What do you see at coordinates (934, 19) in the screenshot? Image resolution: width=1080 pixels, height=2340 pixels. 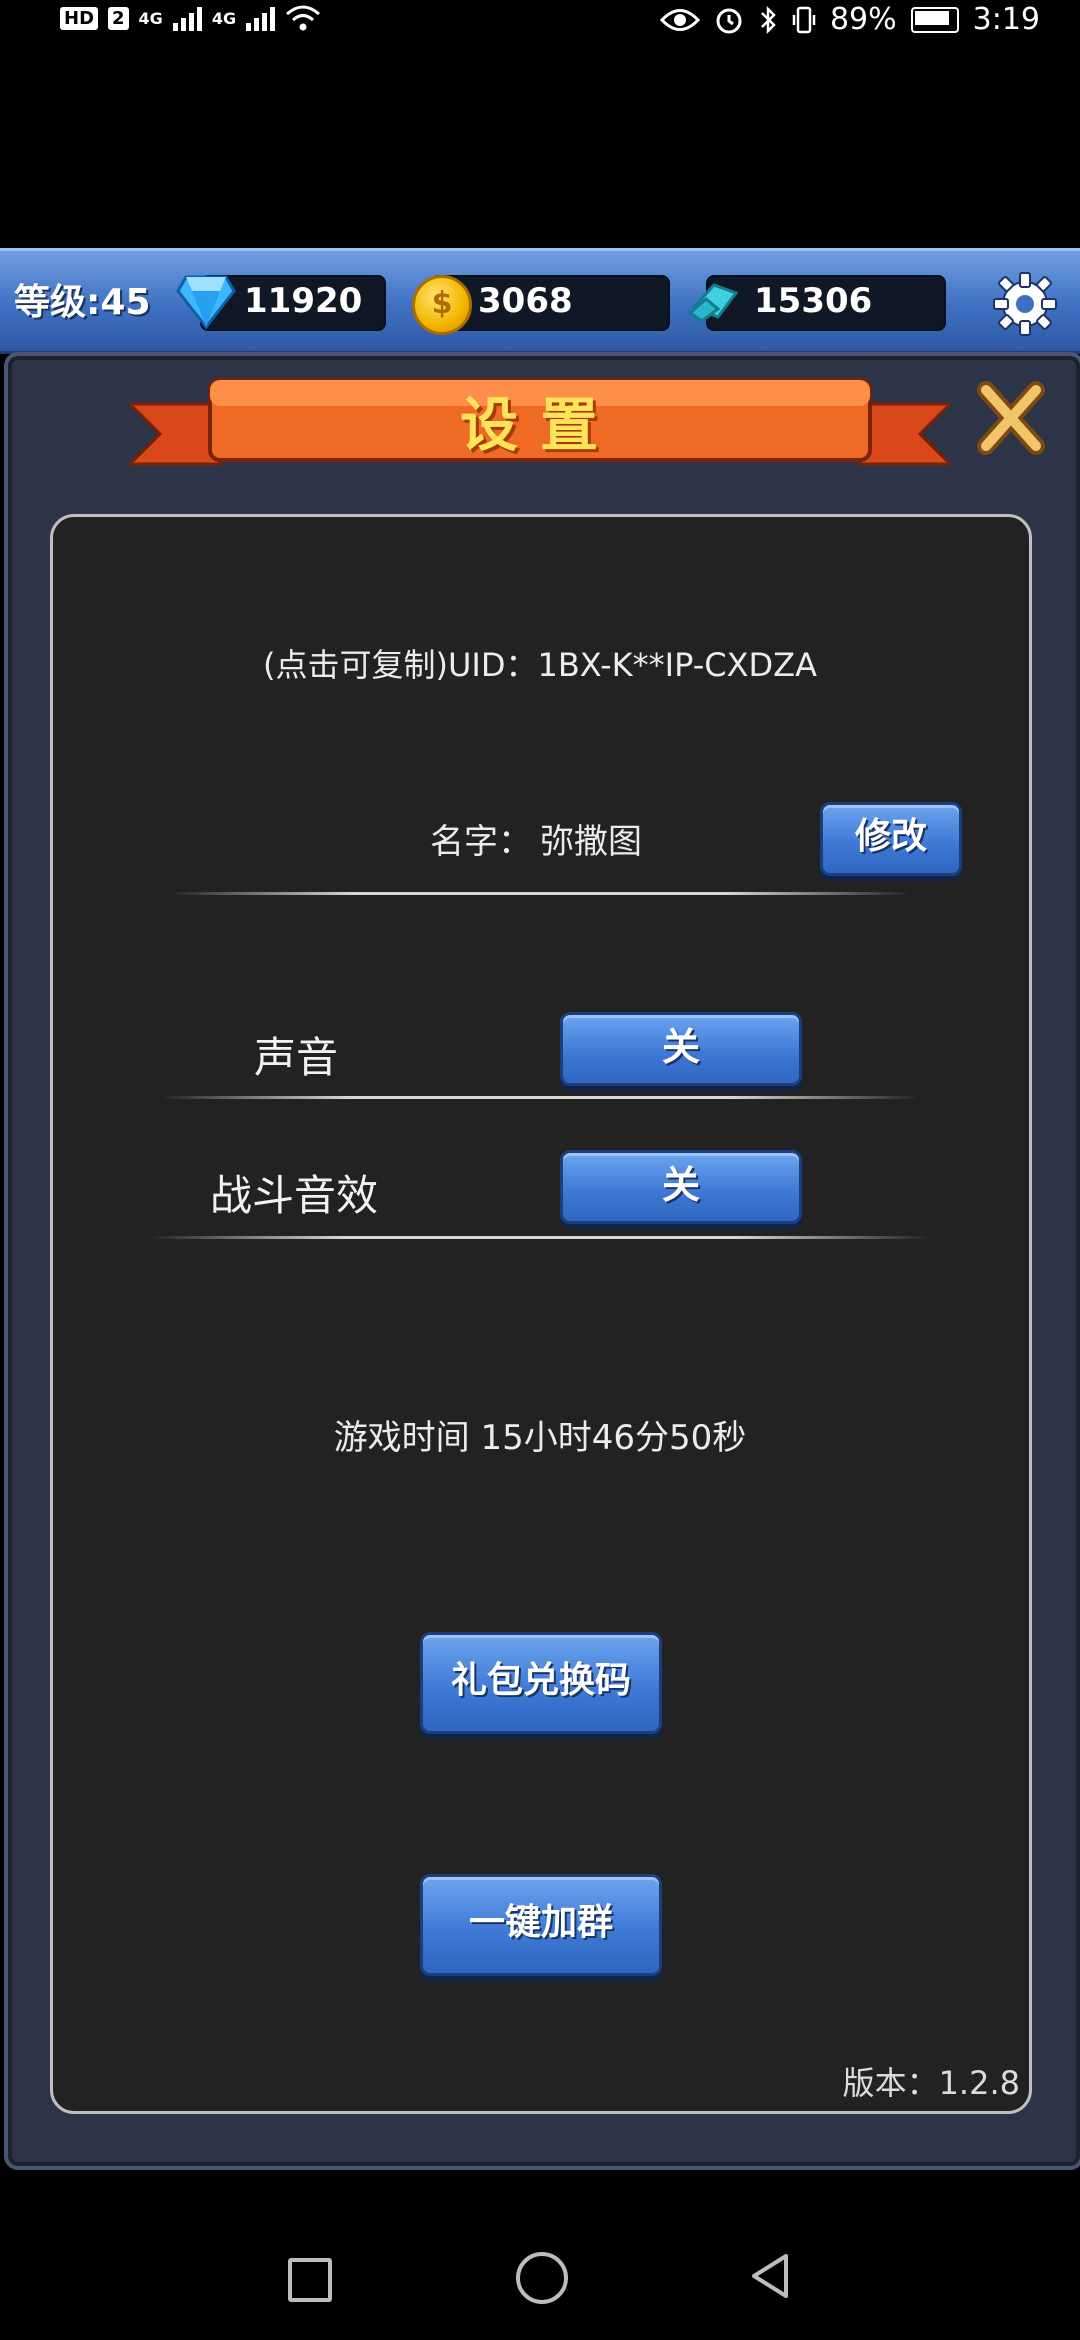 I see `battery-icon` at bounding box center [934, 19].